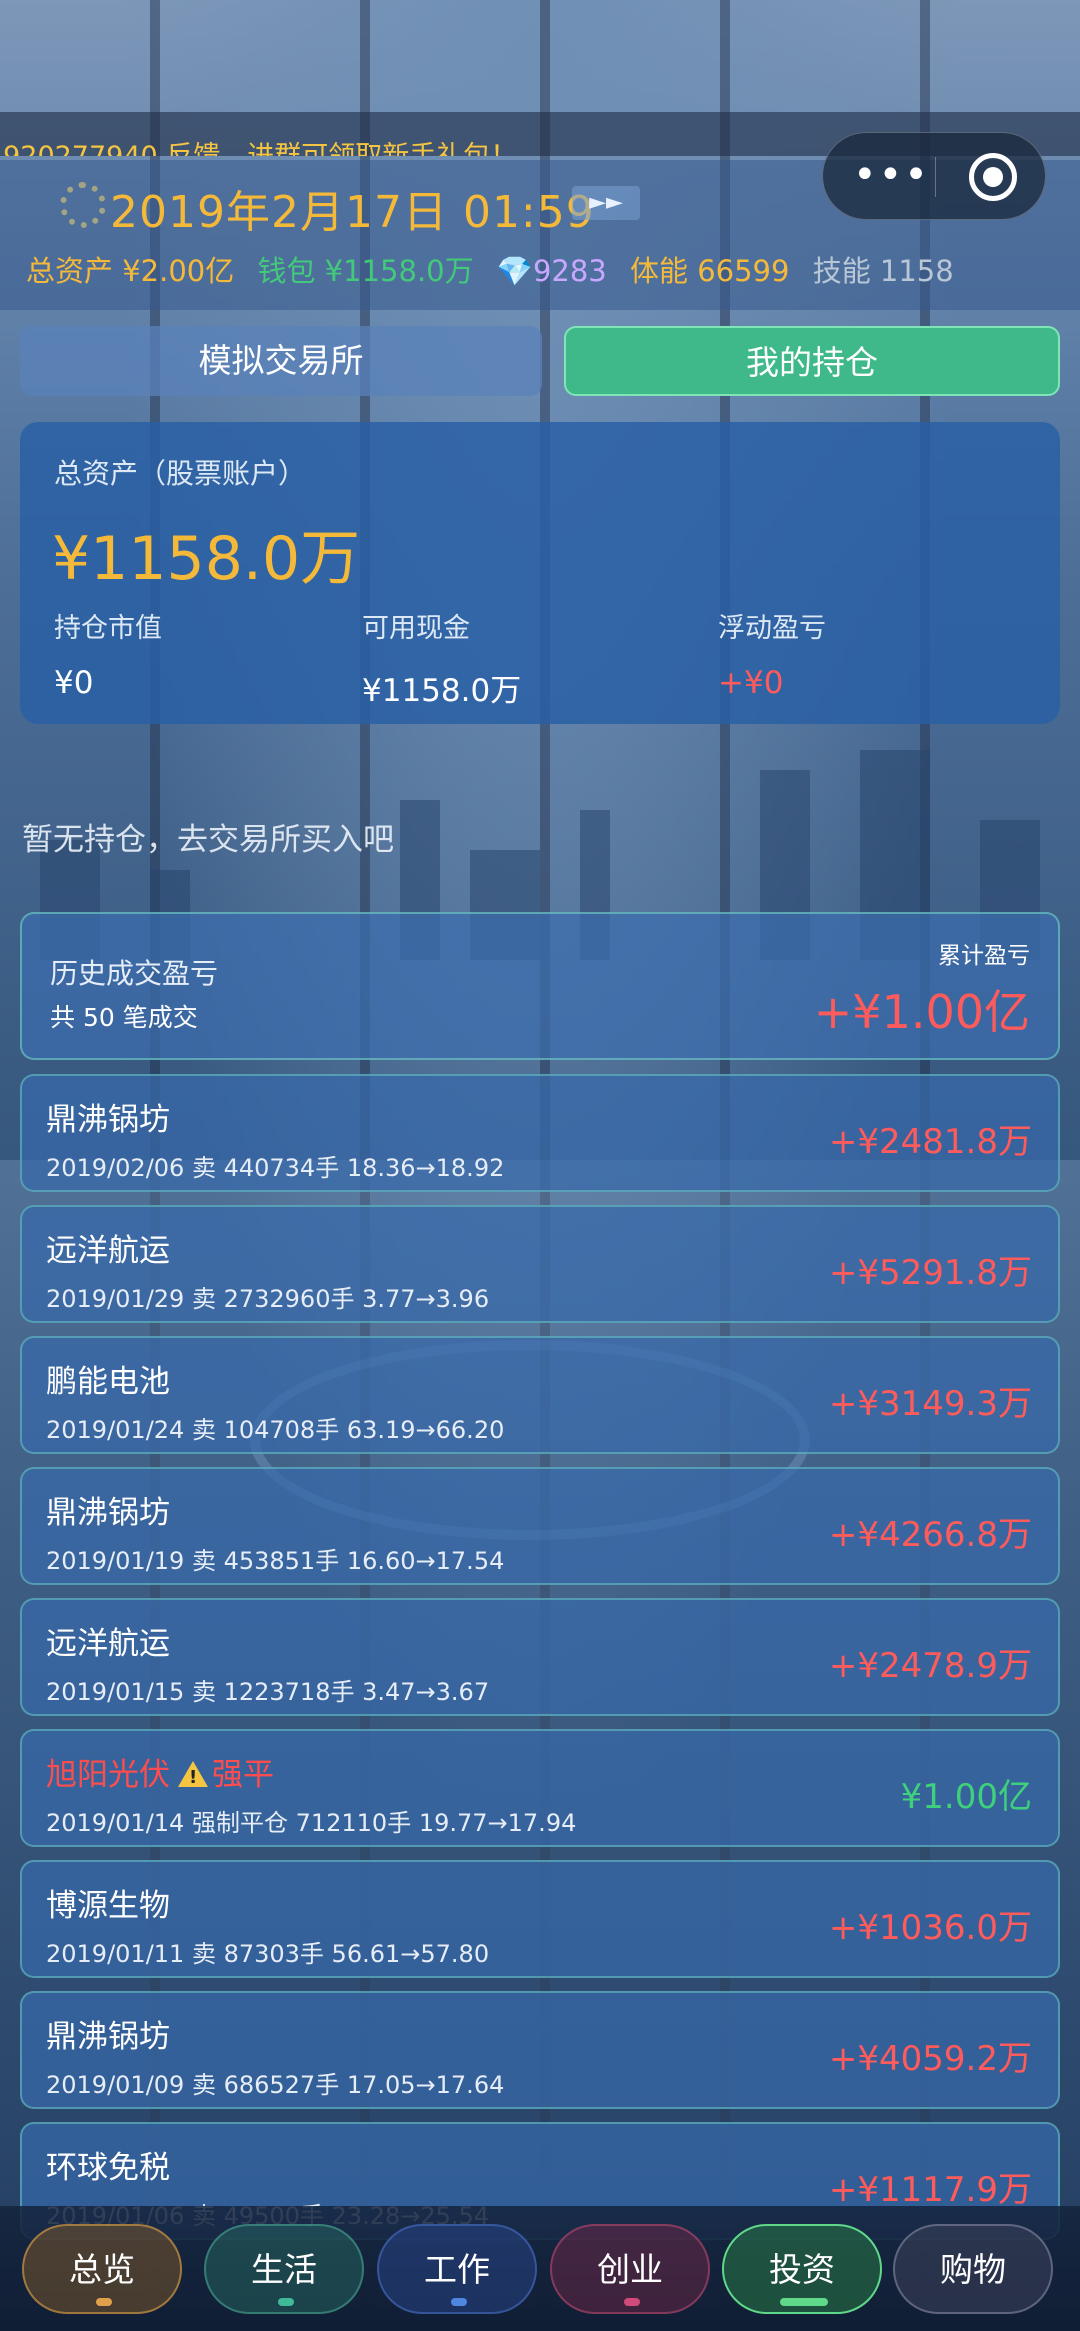 This screenshot has width=1080, height=2331. Describe the element at coordinates (365, 271) in the screenshot. I see `wallet-stat: 钱包 ¥1158.0万` at that location.